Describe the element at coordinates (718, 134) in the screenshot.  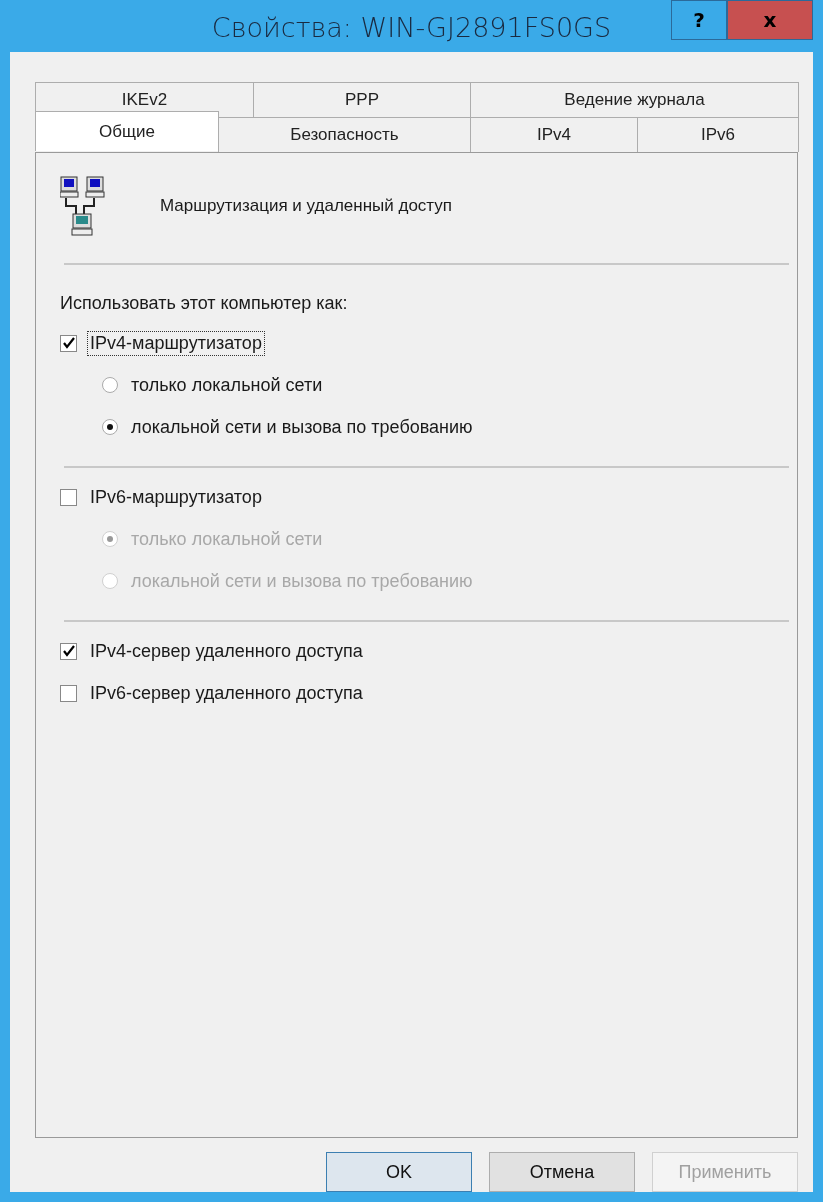
I see `tab: IPv6` at that location.